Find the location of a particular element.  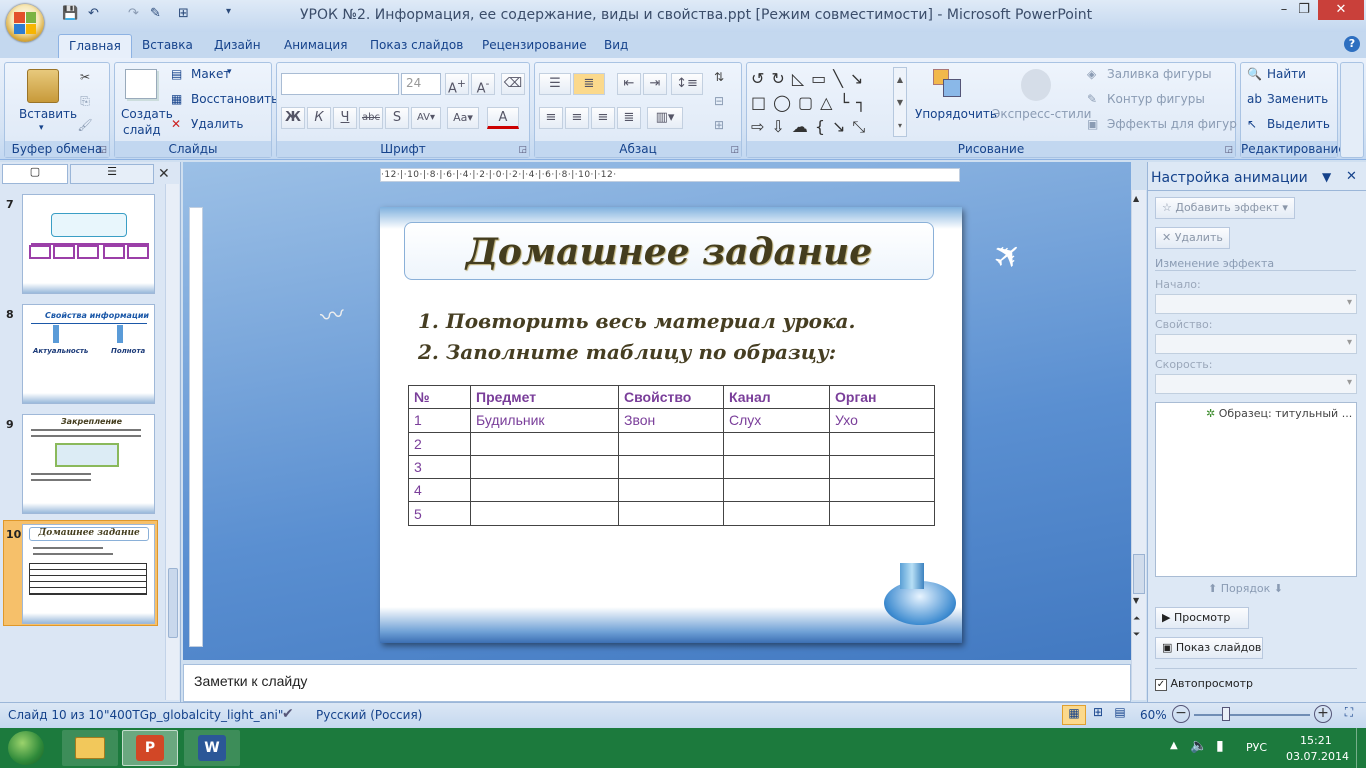

shape-square-icon: □ is located at coordinates (762, 102).